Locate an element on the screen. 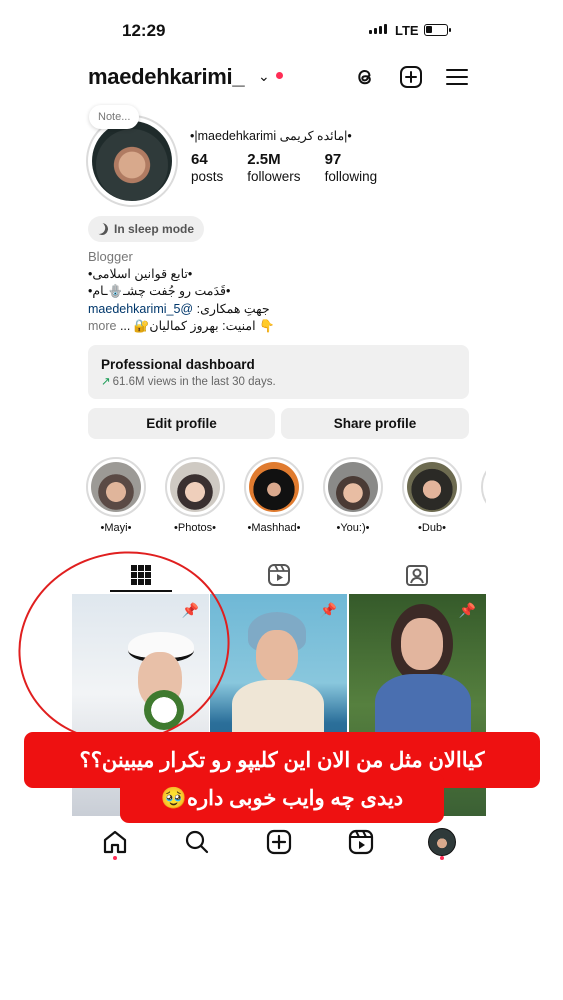 The height and width of the screenshot is (1000, 563). plus-square-icon is located at coordinates (411, 77).